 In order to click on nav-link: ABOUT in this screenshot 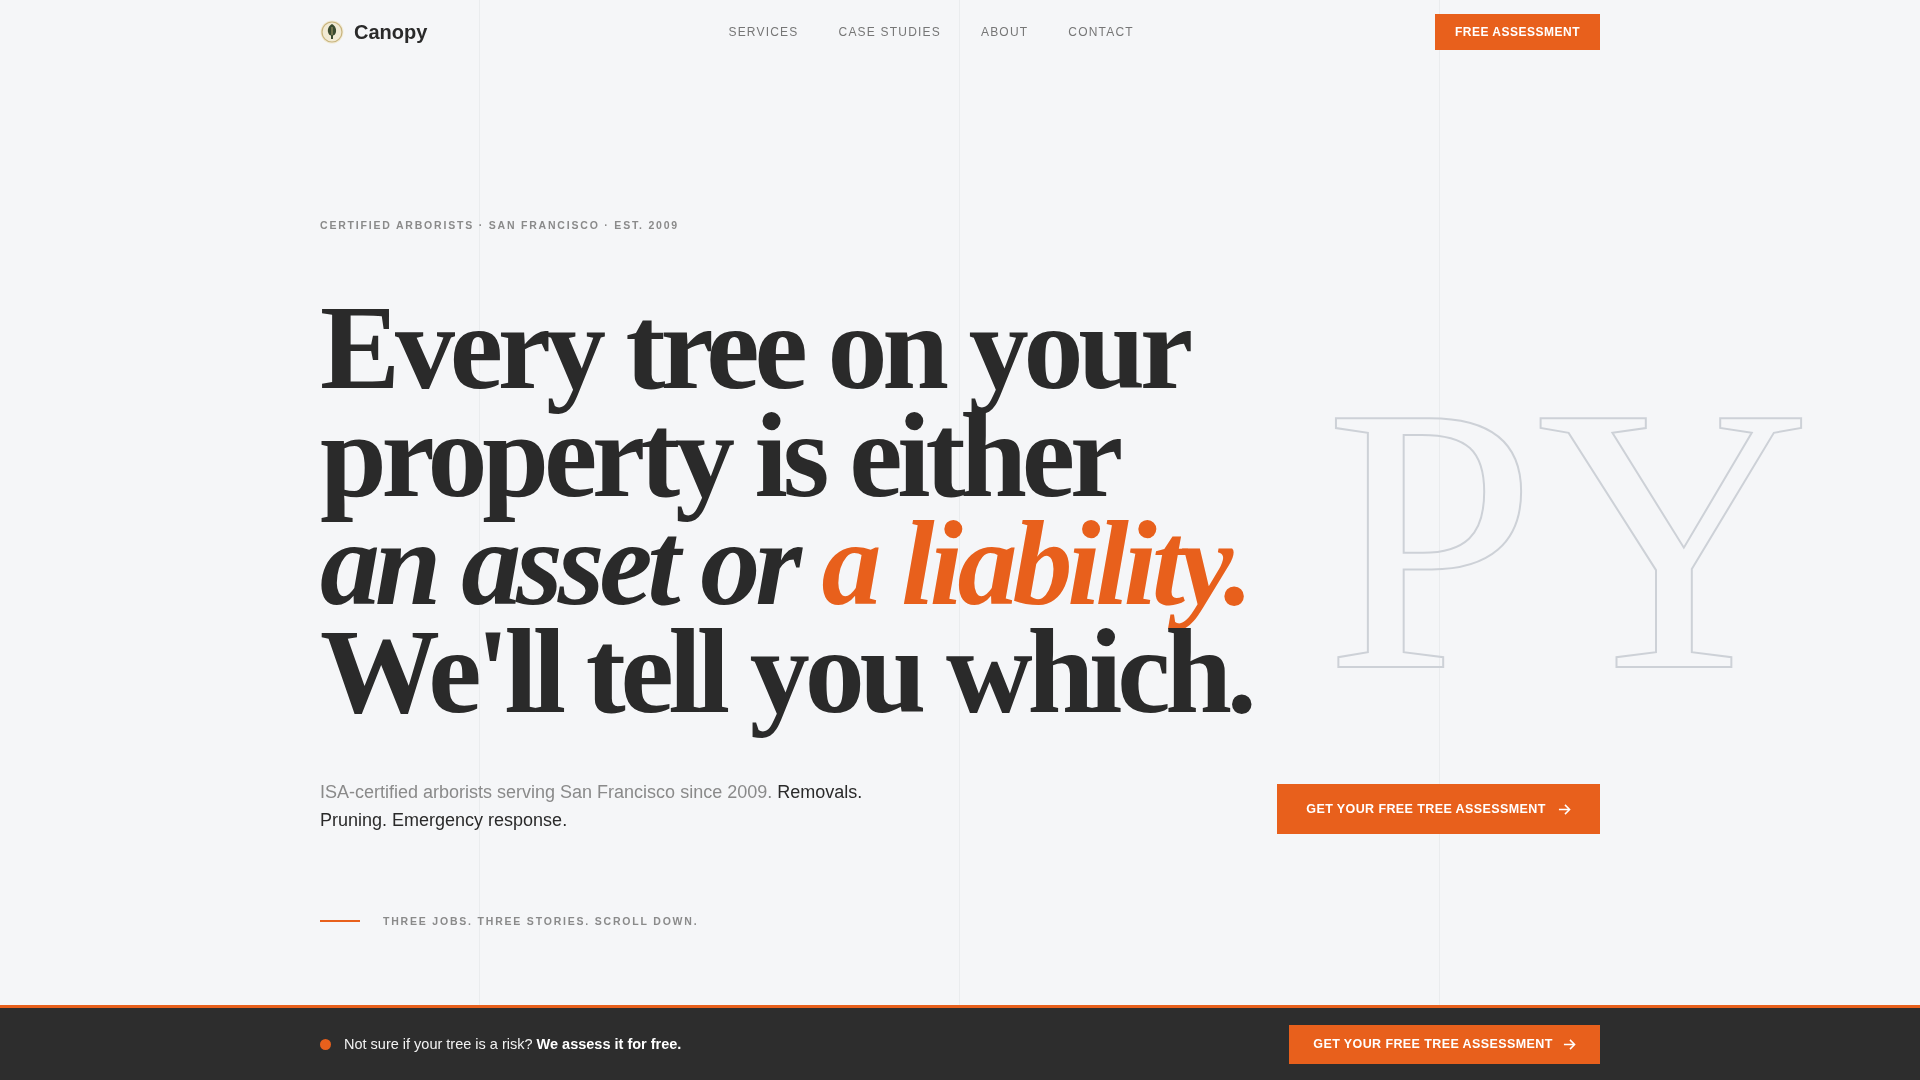, I will do `click(1004, 32)`.